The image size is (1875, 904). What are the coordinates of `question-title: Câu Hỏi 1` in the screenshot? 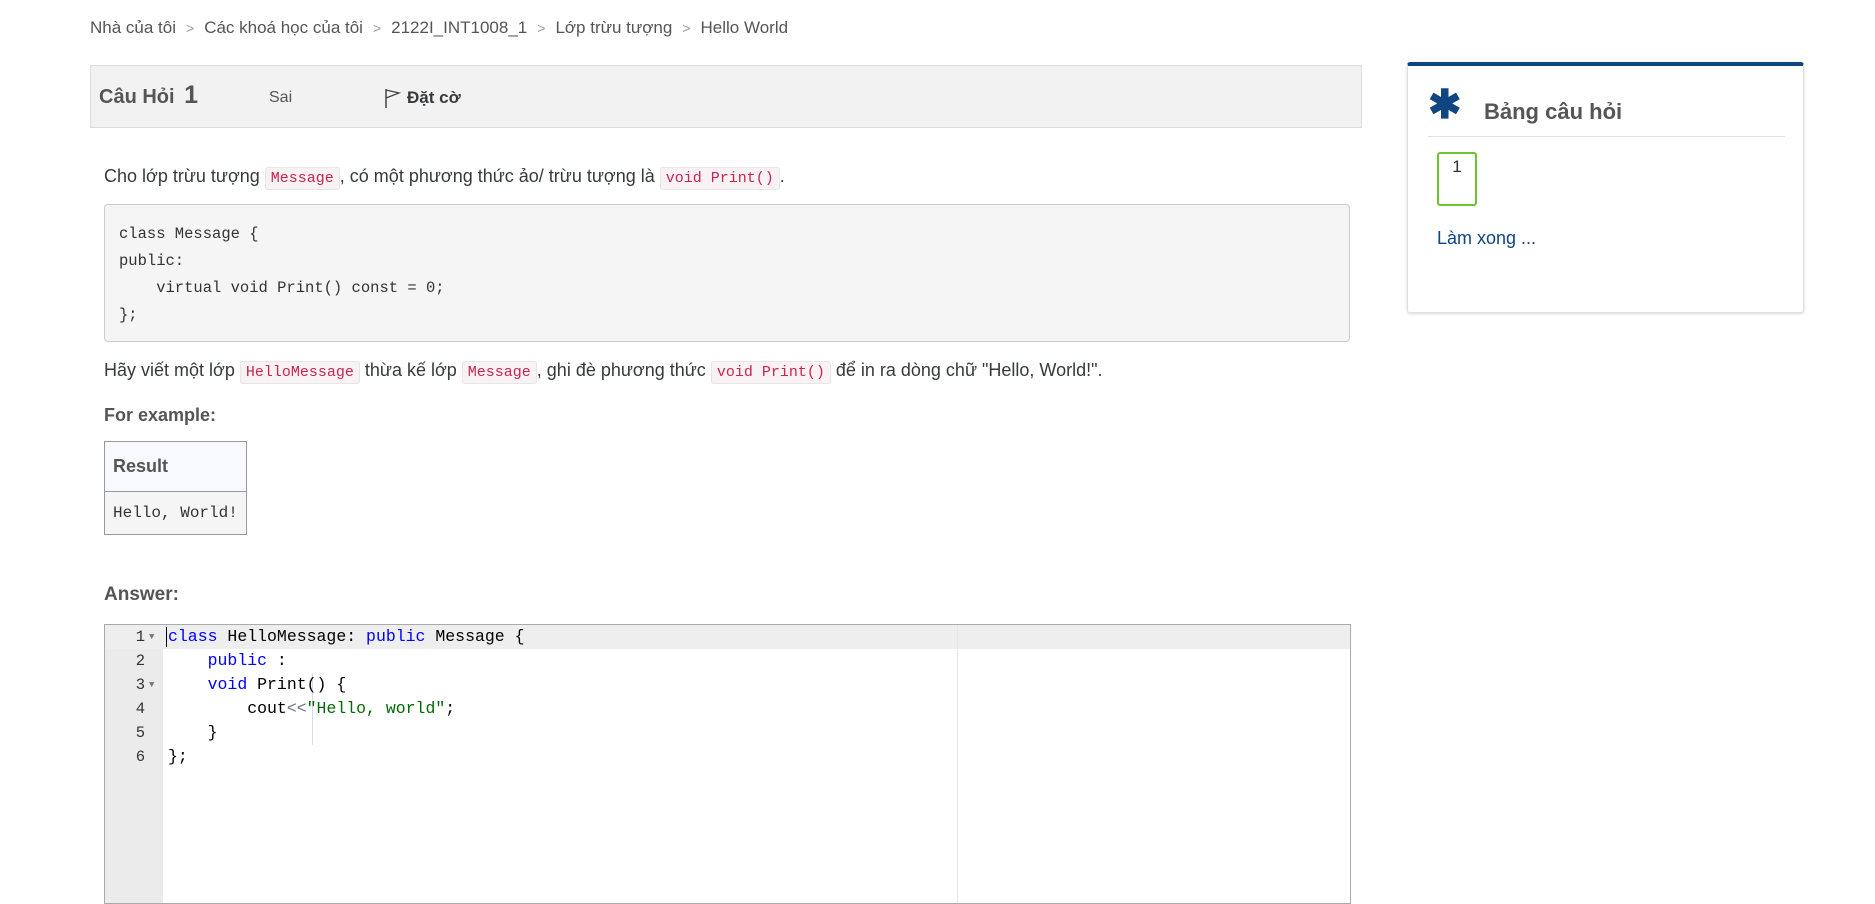 It's located at (148, 95).